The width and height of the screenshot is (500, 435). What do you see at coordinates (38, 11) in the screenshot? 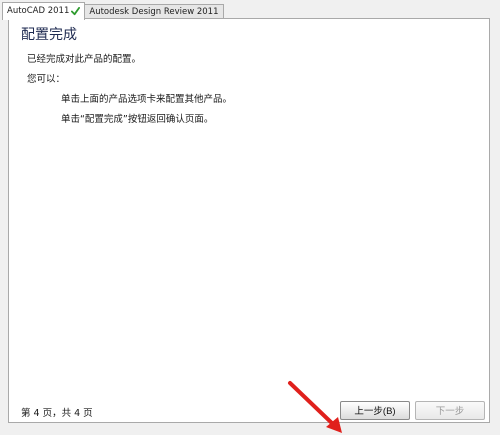
I see `tab-label: AutoCAD 2011` at bounding box center [38, 11].